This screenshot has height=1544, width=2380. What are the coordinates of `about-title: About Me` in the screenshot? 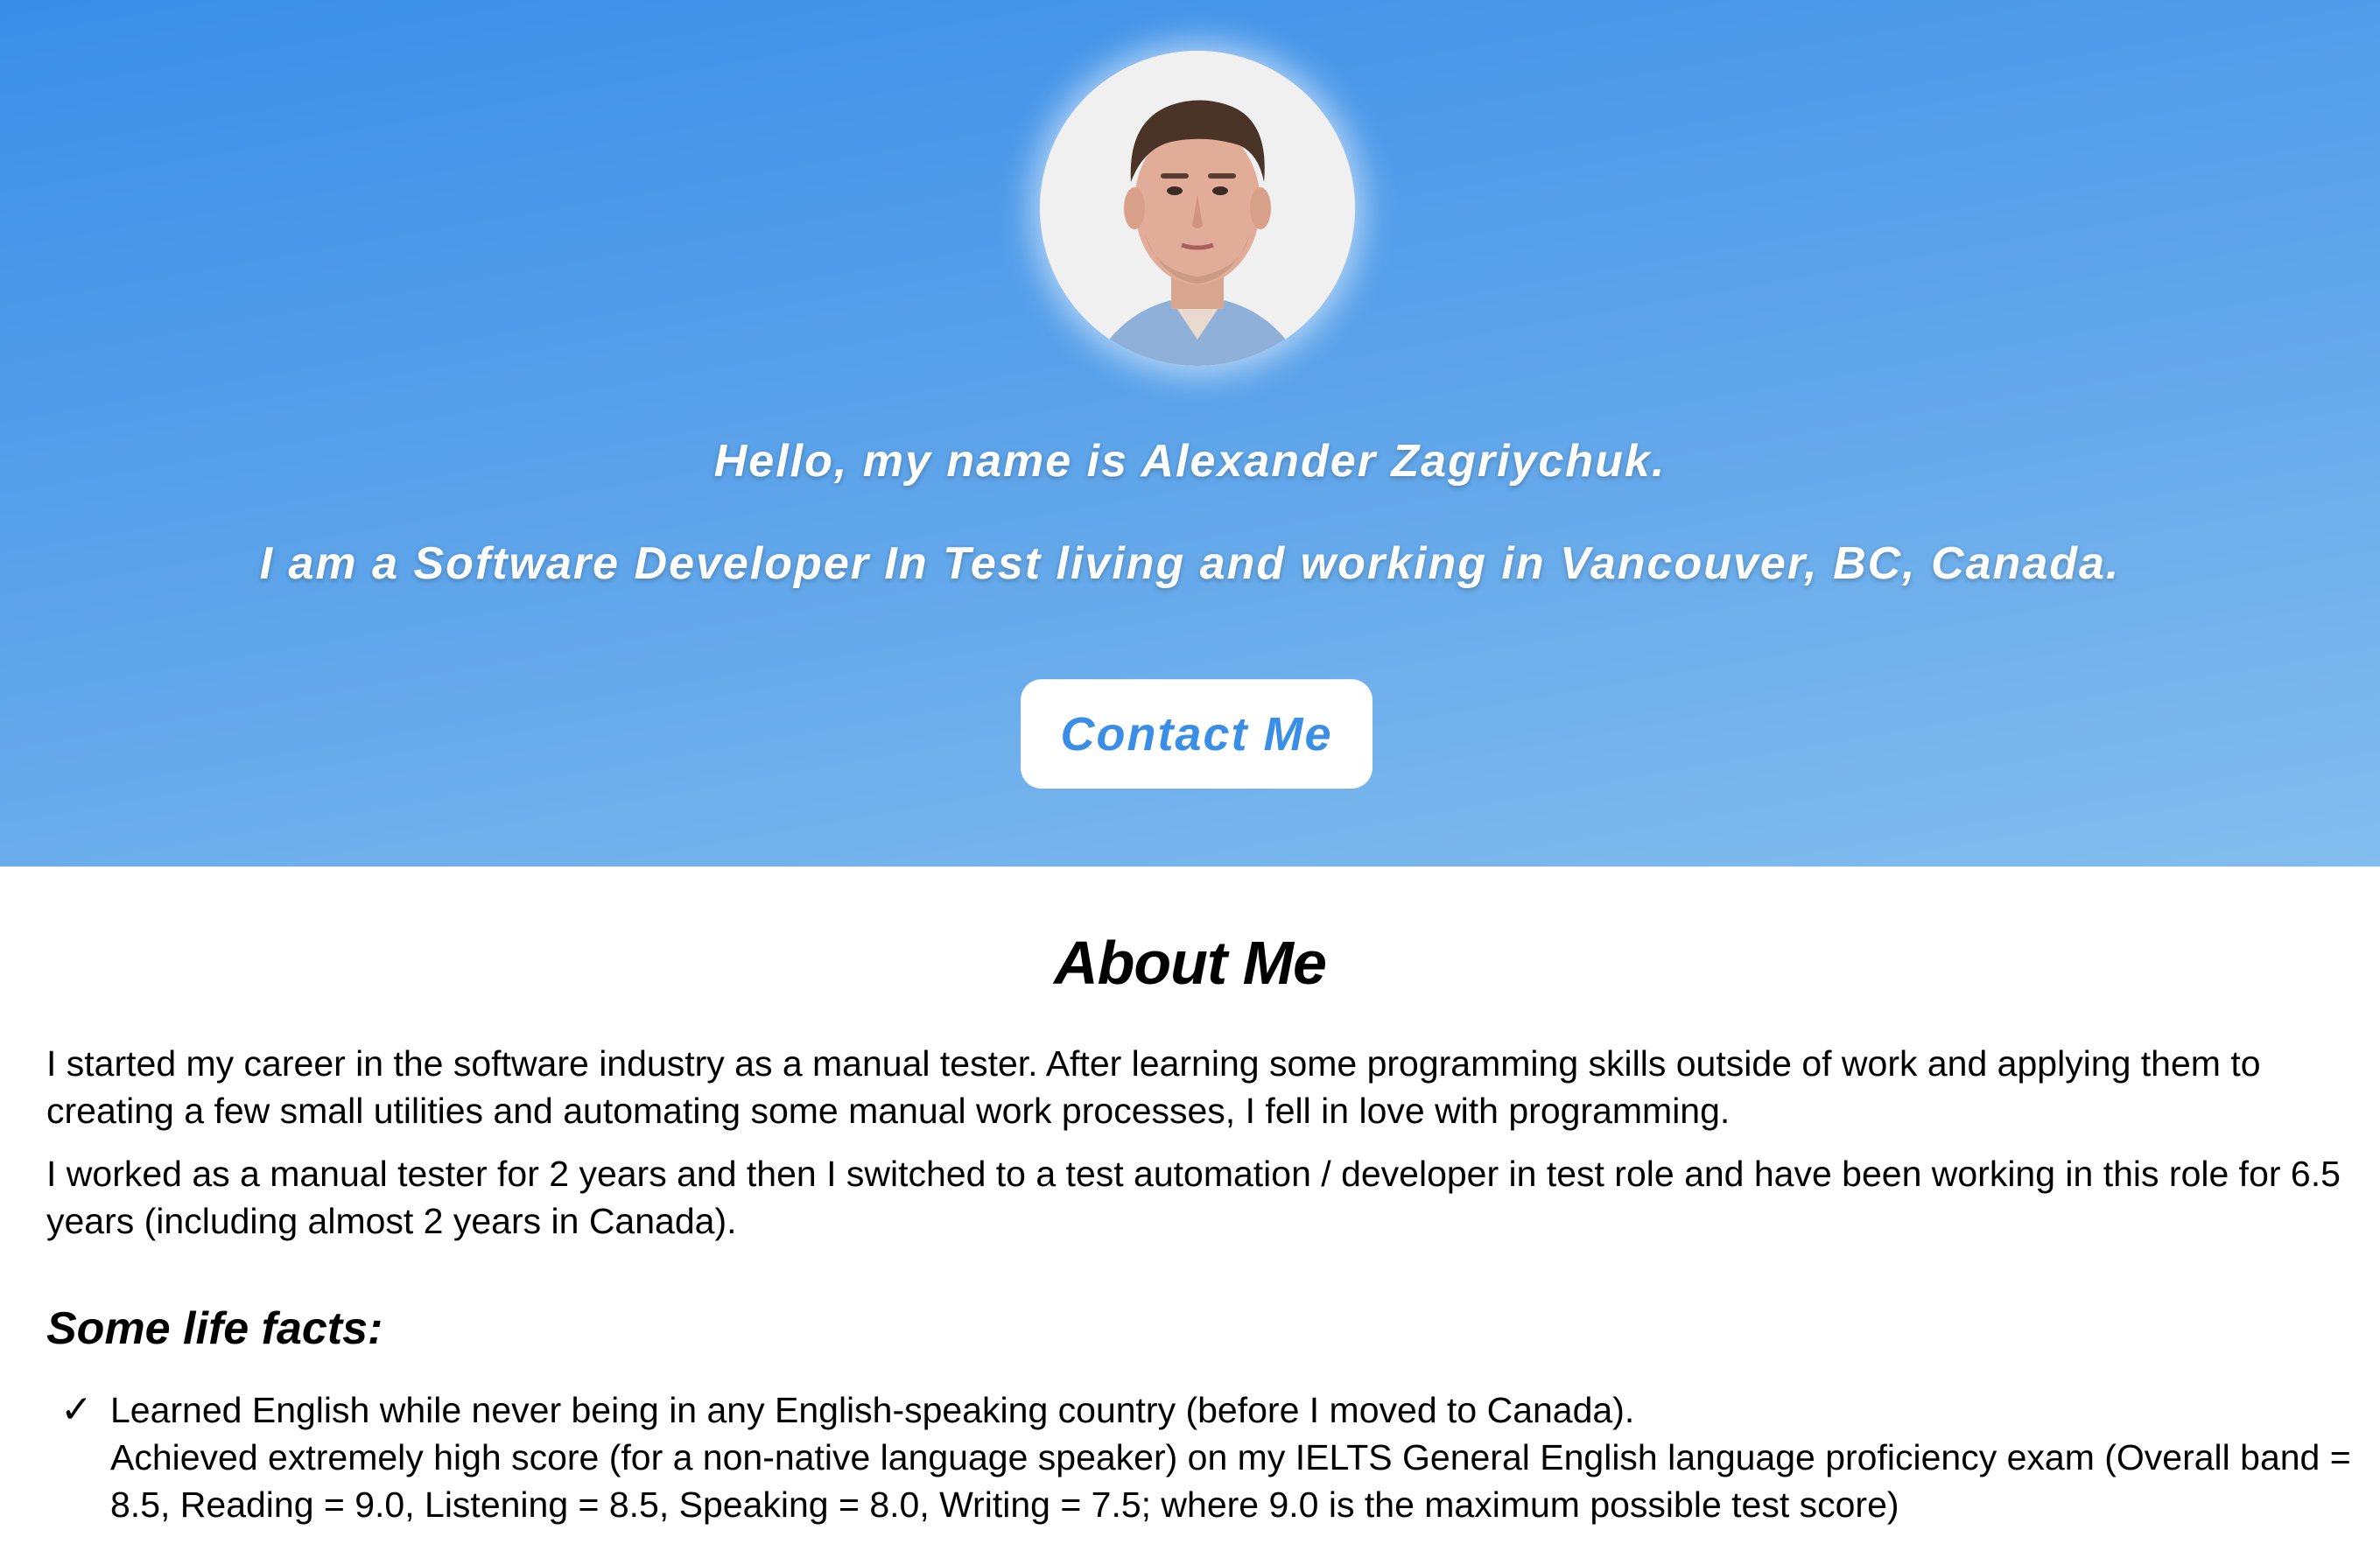 It's located at (1190, 963).